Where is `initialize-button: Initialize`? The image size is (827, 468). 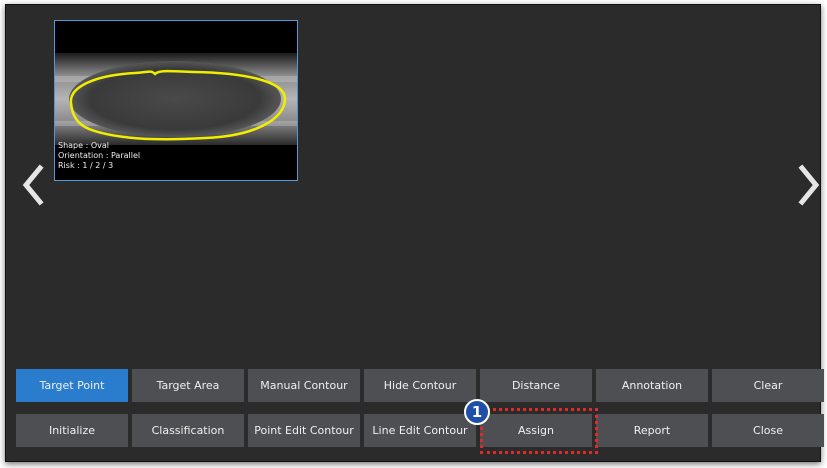
initialize-button: Initialize is located at coordinates (72, 430).